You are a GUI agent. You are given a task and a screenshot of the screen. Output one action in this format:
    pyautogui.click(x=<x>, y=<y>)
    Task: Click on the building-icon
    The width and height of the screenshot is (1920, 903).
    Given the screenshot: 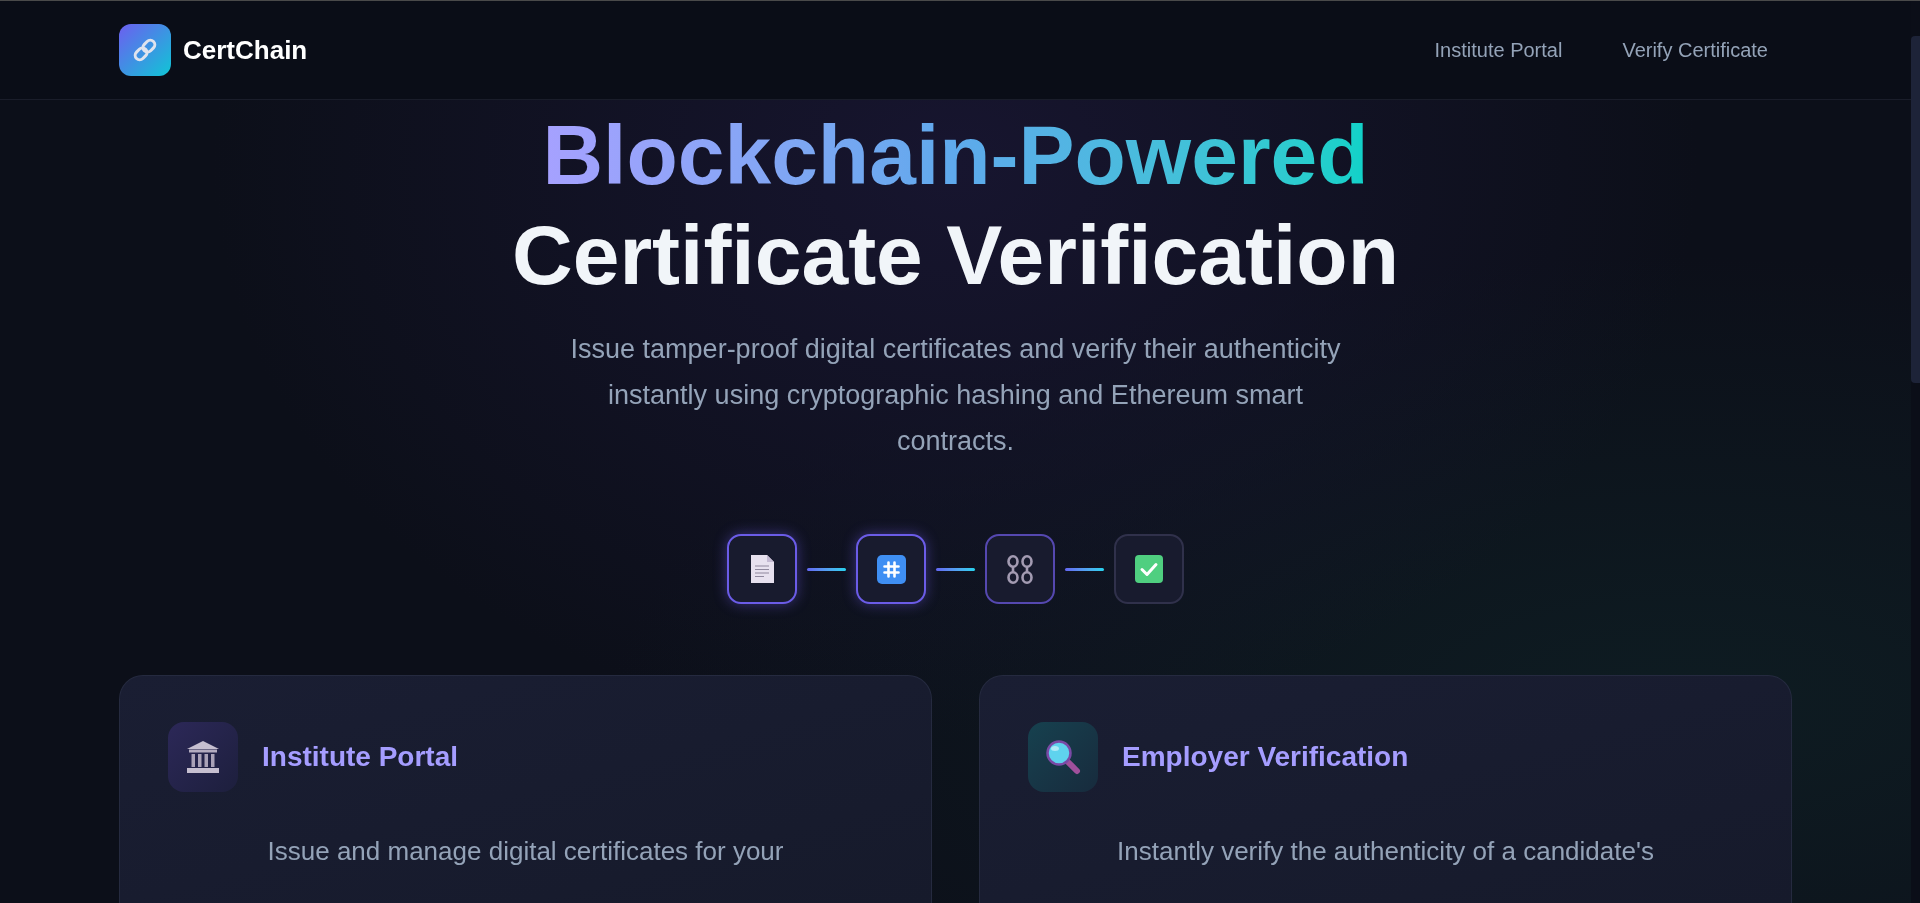 What is the action you would take?
    pyautogui.click(x=203, y=757)
    